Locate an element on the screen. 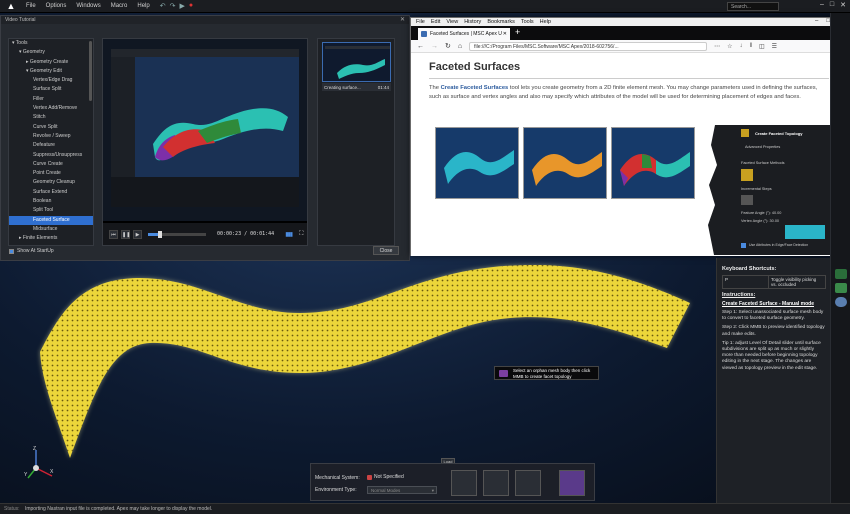  browser-menu-history: History is located at coordinates (472, 22).